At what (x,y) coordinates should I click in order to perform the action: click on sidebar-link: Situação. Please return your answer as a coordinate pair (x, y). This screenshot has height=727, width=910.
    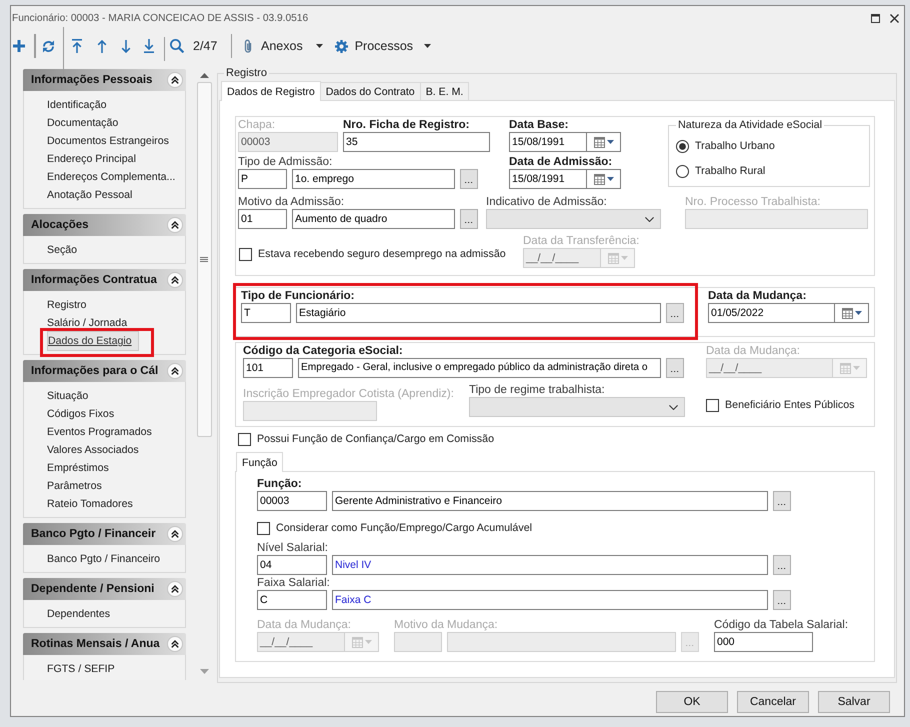
    Looking at the image, I should click on (67, 396).